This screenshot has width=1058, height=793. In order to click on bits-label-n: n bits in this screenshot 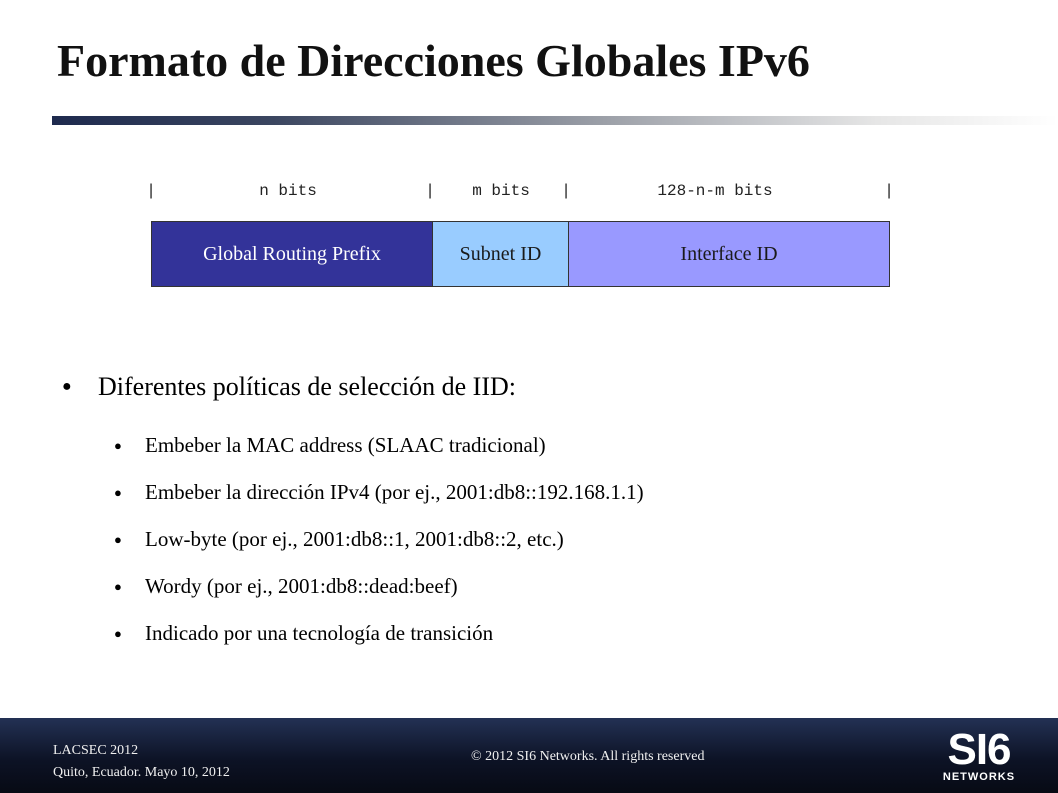, I will do `click(288, 191)`.